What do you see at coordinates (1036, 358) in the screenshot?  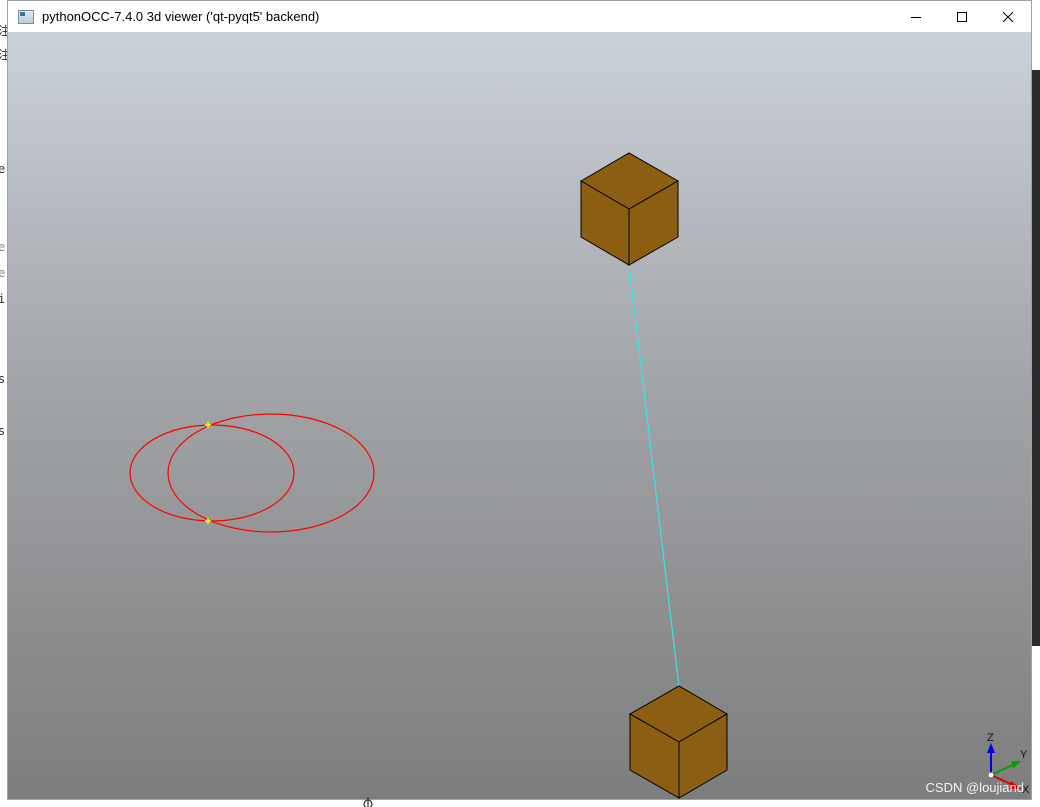 I see `background-app-scrollbar` at bounding box center [1036, 358].